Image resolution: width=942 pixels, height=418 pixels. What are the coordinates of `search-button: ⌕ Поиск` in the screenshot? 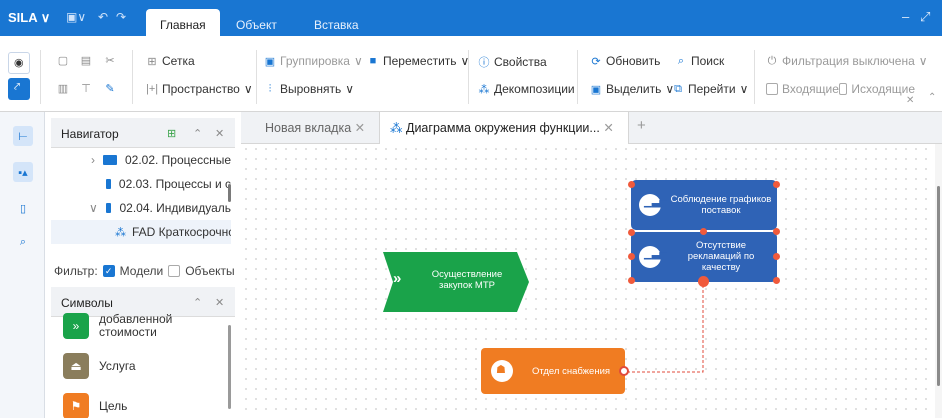 It's located at (699, 61).